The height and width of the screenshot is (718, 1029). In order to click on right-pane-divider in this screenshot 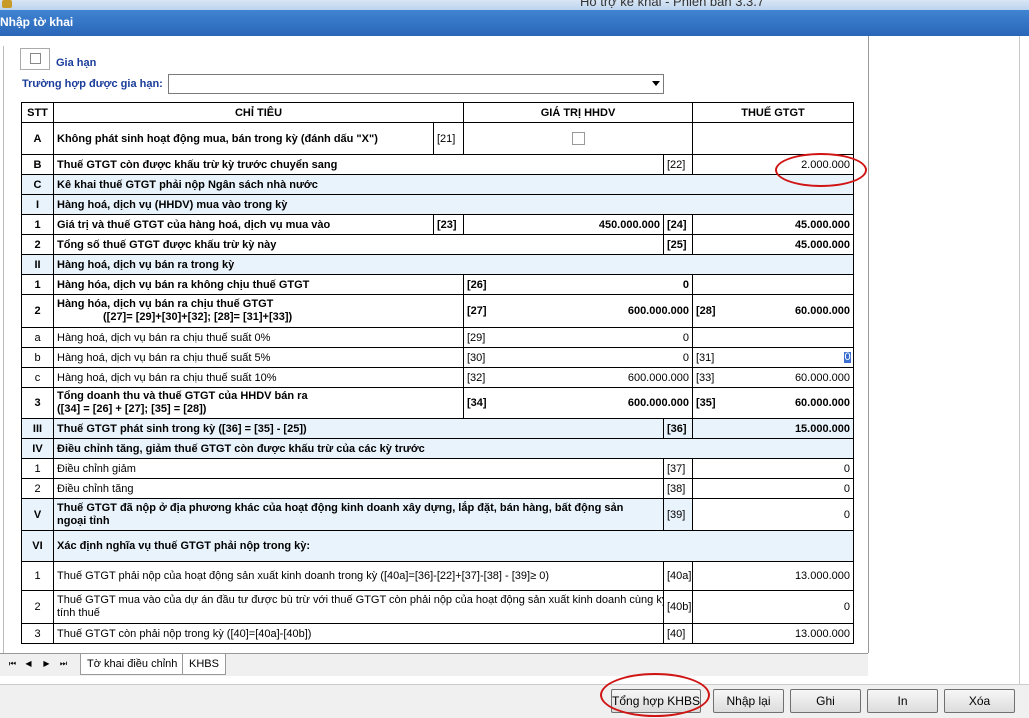, I will do `click(1019, 360)`.